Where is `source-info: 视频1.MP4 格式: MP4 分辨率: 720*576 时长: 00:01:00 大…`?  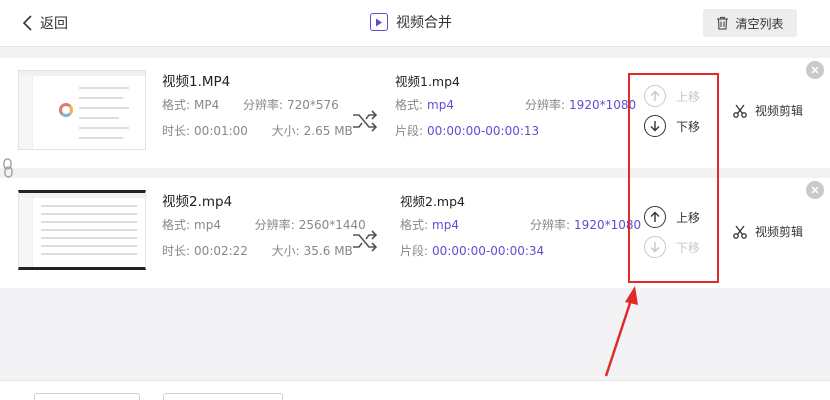 source-info: 视频1.MP4 格式: MP4 分辨率: 720*576 时长: 00:01:00 大… is located at coordinates (257, 108).